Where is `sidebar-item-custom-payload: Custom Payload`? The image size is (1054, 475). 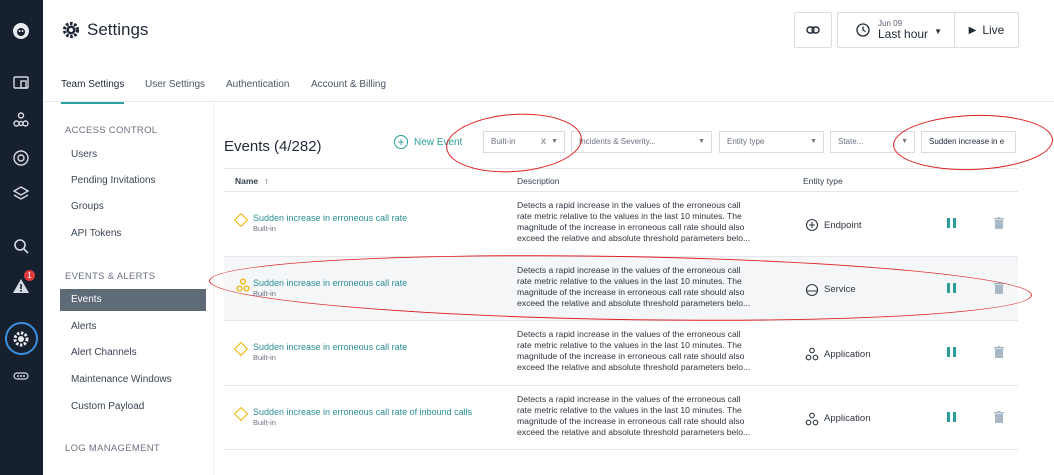 sidebar-item-custom-payload: Custom Payload is located at coordinates (133, 407).